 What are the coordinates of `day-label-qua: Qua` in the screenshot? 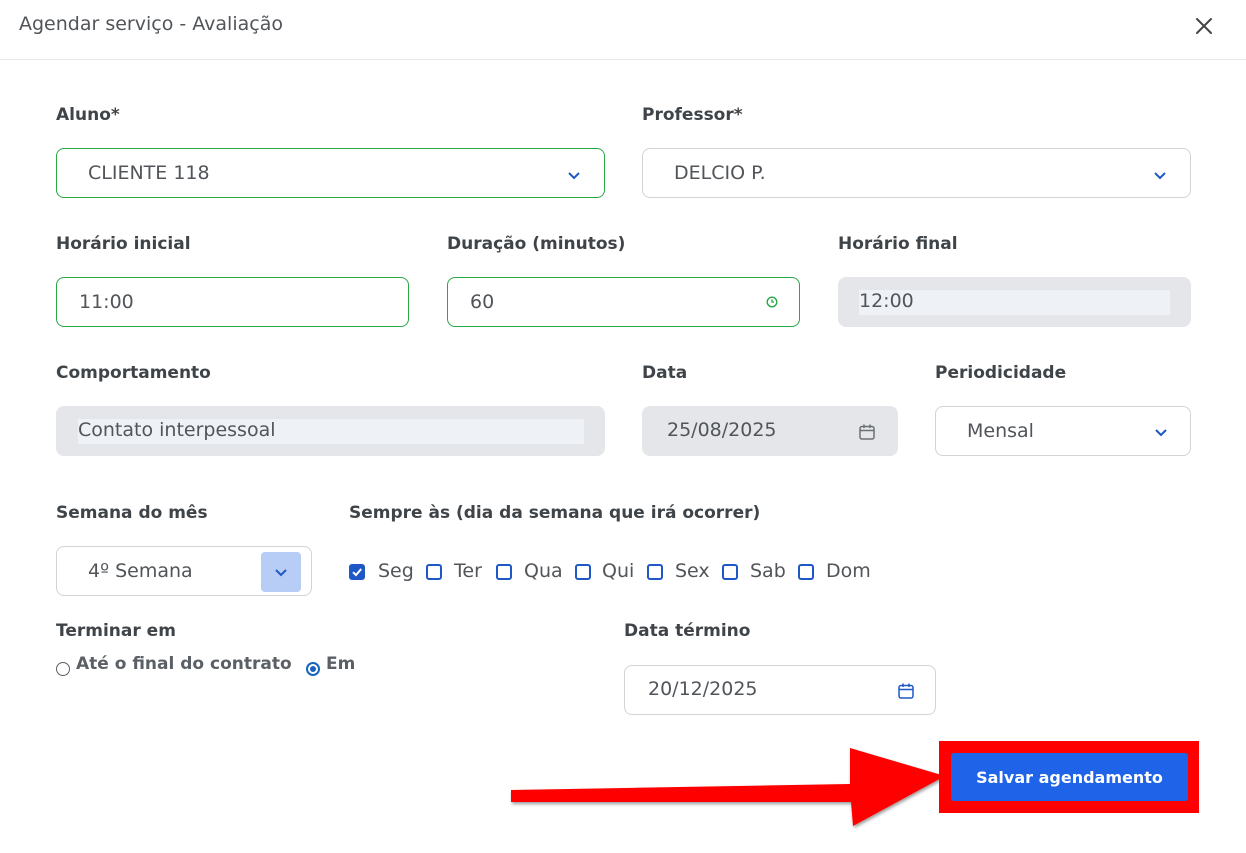 It's located at (543, 571).